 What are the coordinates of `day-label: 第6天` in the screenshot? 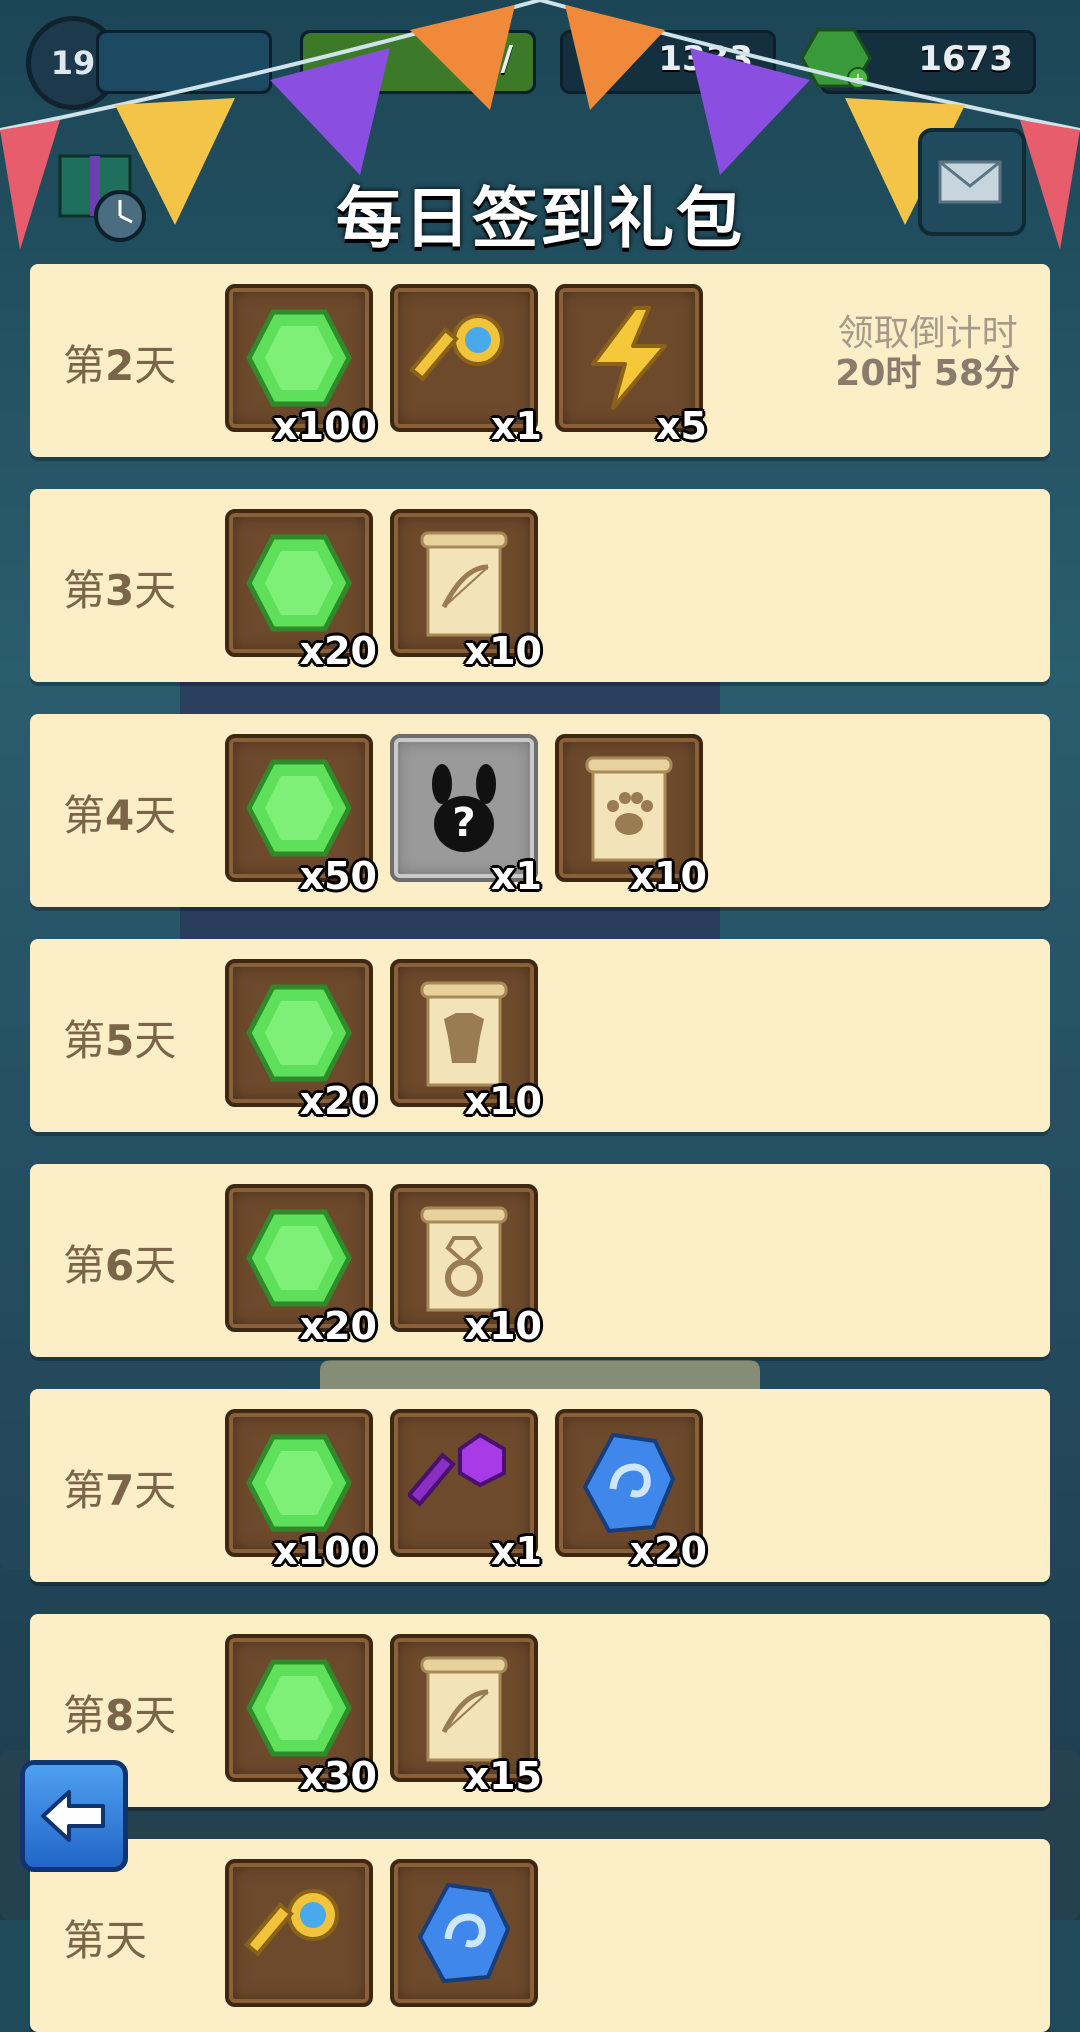 It's located at (119, 1262).